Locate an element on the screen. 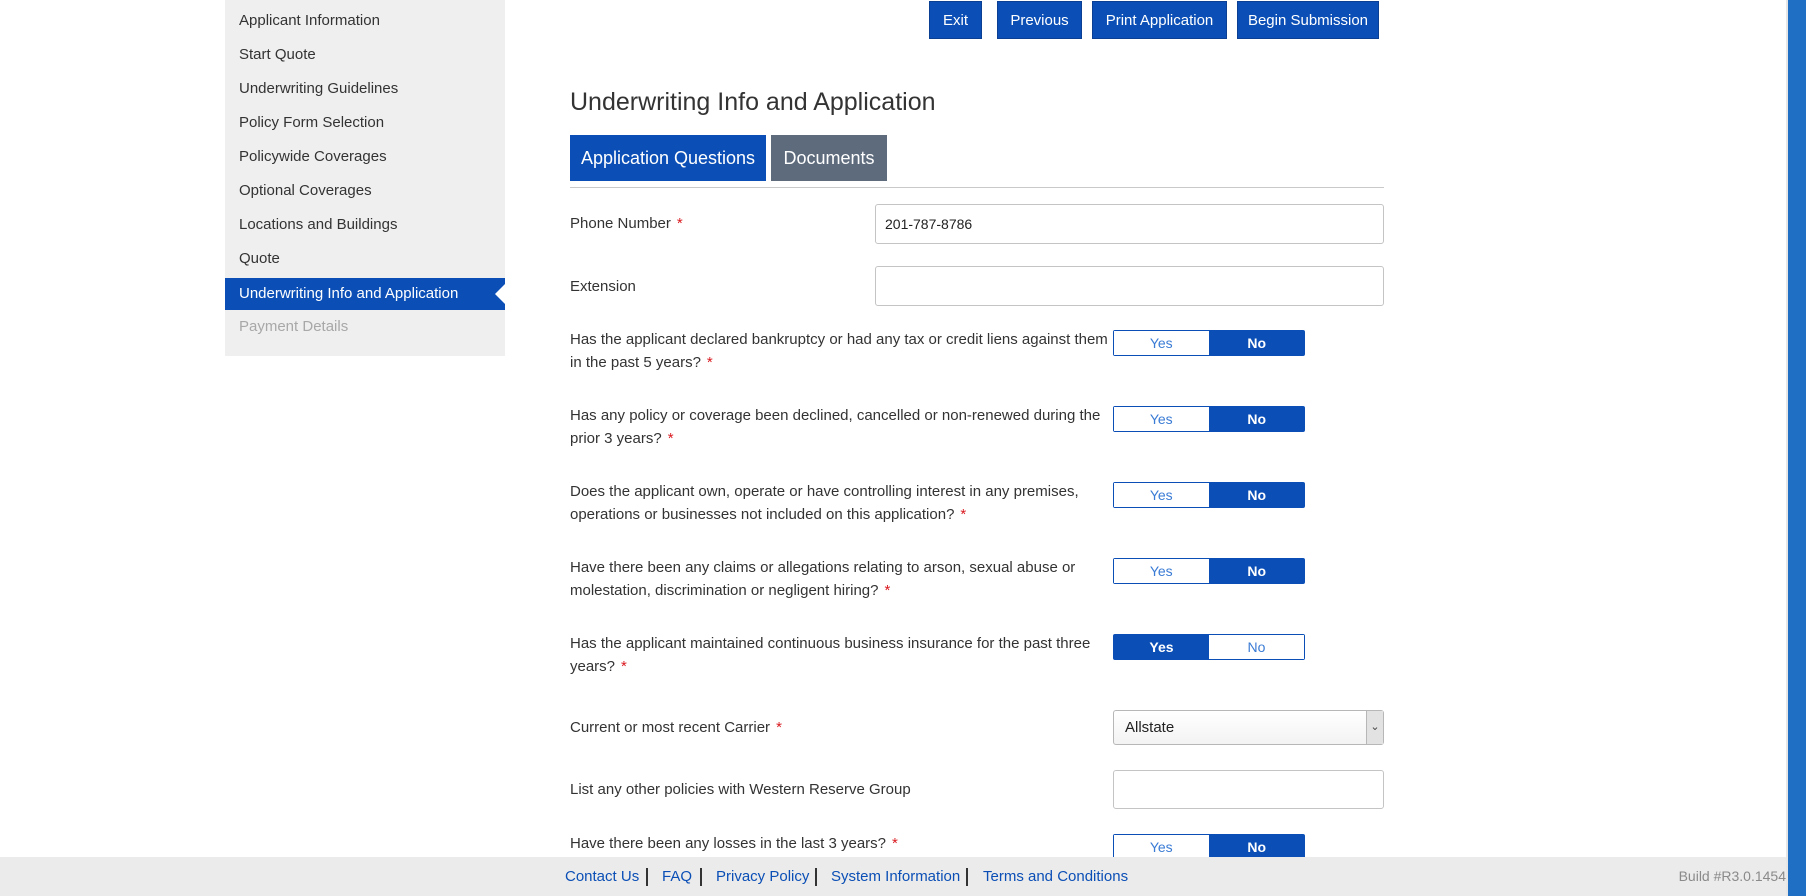  question-line-text: in the past 5 years? is located at coordinates (635, 362).